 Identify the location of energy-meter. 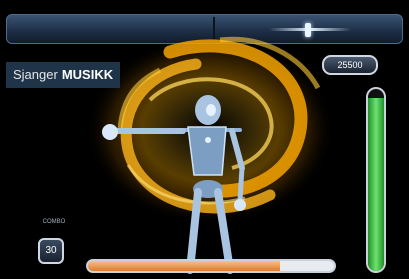
(376, 180).